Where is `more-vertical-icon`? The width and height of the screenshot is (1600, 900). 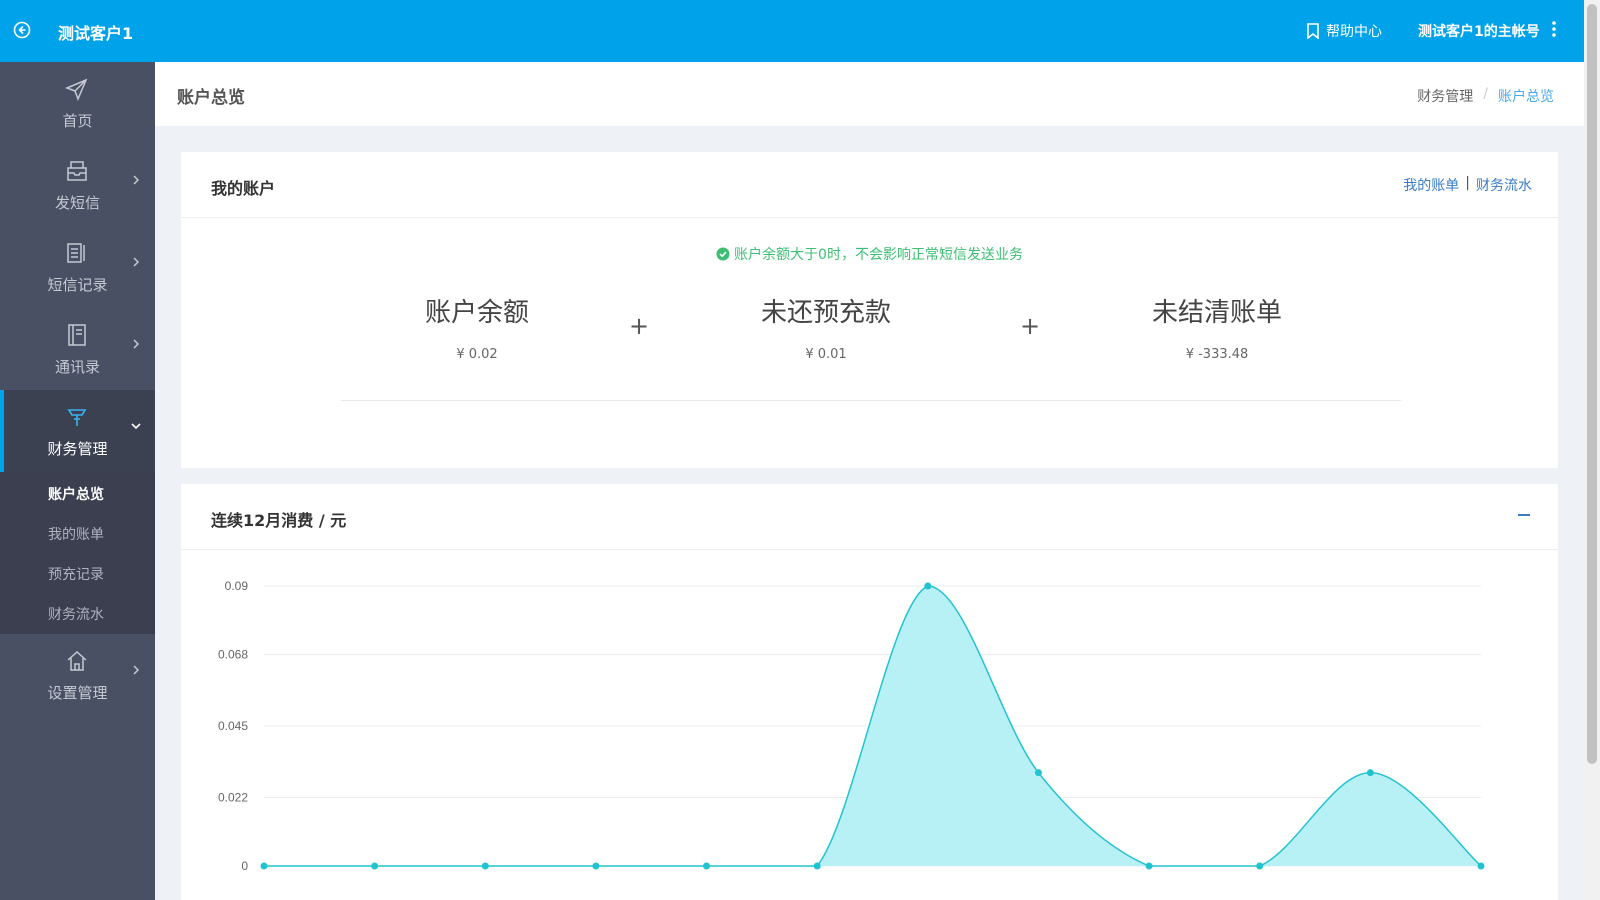
more-vertical-icon is located at coordinates (1554, 29).